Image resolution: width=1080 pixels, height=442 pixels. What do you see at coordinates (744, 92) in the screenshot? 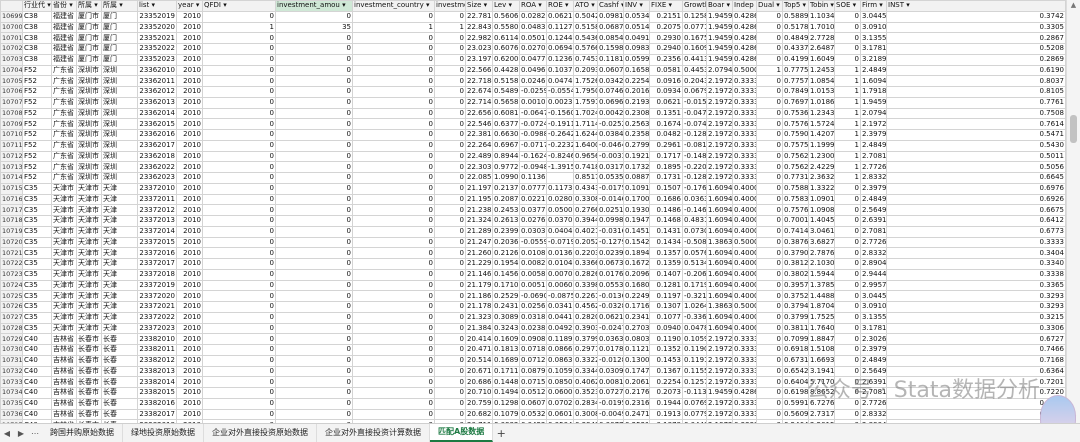
I see `table-cell: 0.3333` at bounding box center [744, 92].